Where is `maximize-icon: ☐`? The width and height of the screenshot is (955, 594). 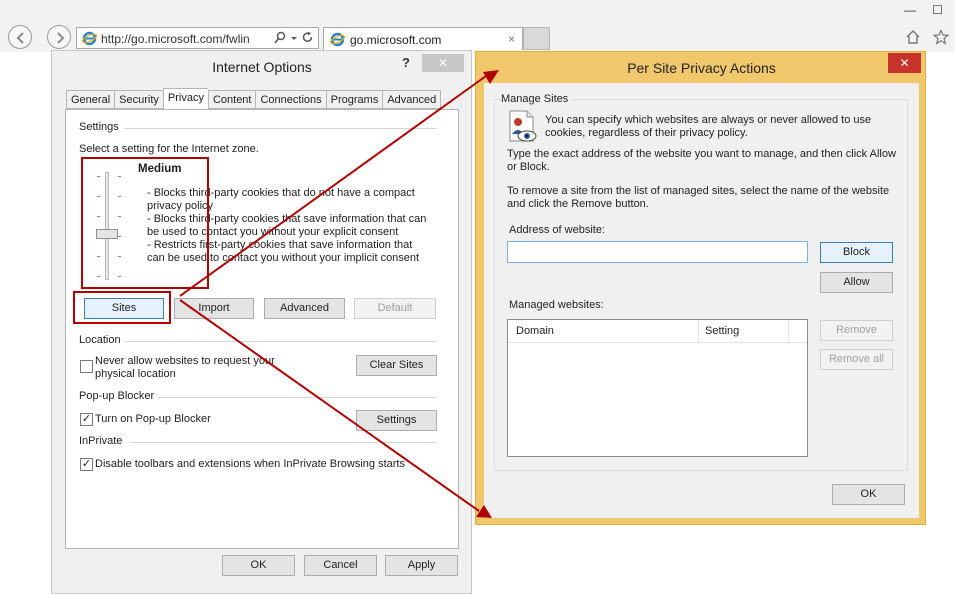 maximize-icon: ☐ is located at coordinates (937, 10).